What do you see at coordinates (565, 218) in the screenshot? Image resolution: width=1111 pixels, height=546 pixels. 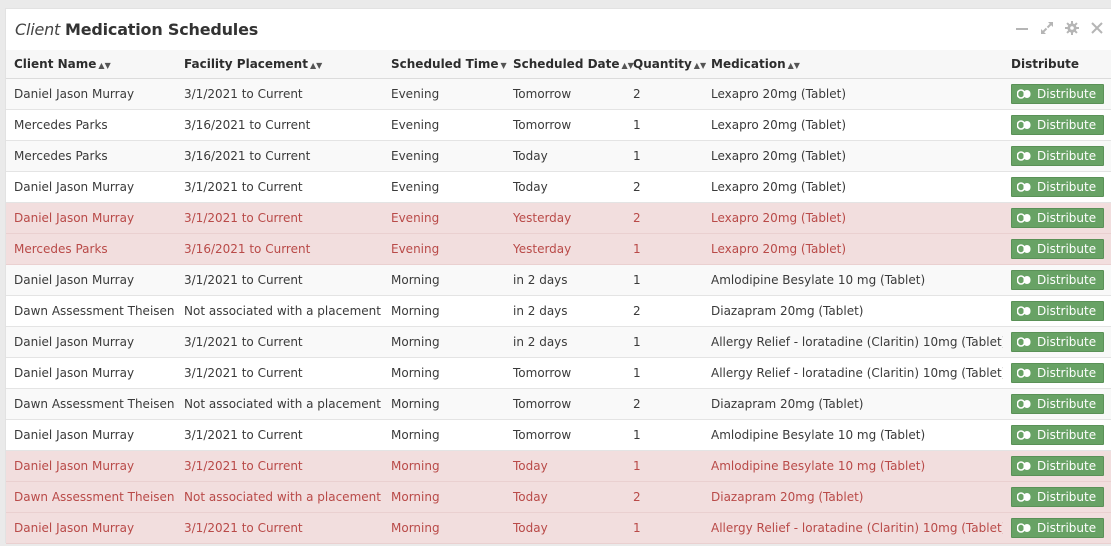 I see `cell-date: Yesterday` at bounding box center [565, 218].